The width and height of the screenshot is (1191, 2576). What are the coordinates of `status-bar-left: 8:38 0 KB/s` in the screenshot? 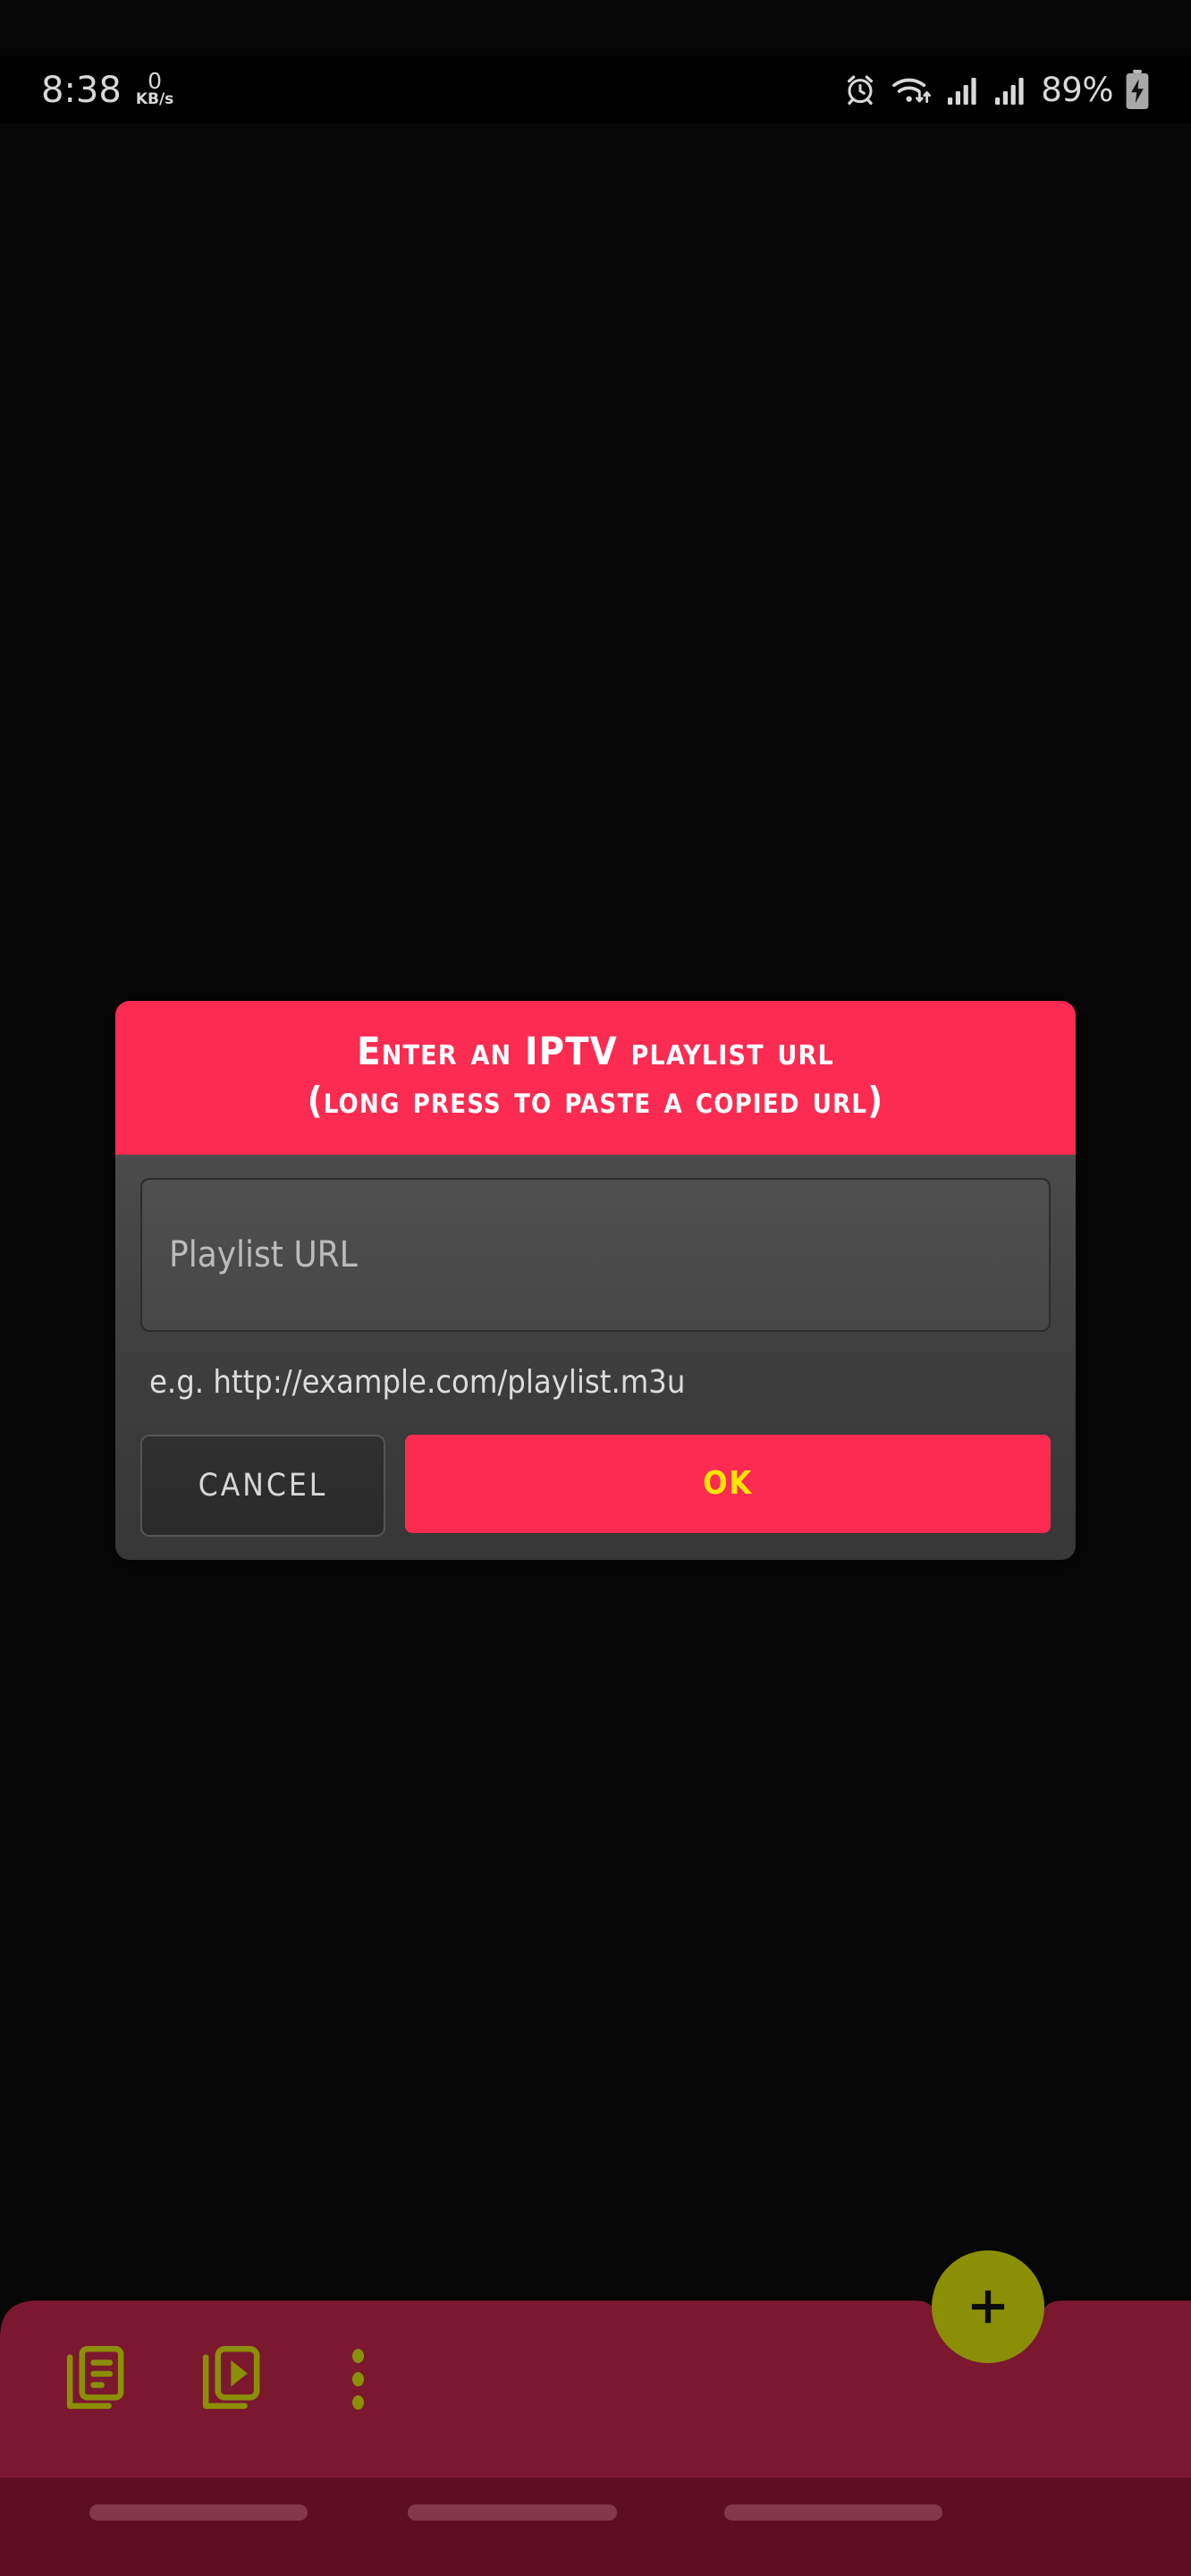 It's located at (107, 89).